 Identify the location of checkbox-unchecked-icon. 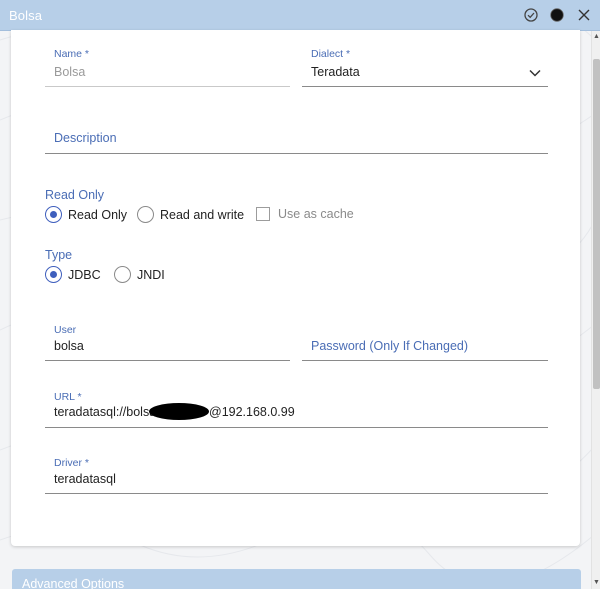
(263, 214).